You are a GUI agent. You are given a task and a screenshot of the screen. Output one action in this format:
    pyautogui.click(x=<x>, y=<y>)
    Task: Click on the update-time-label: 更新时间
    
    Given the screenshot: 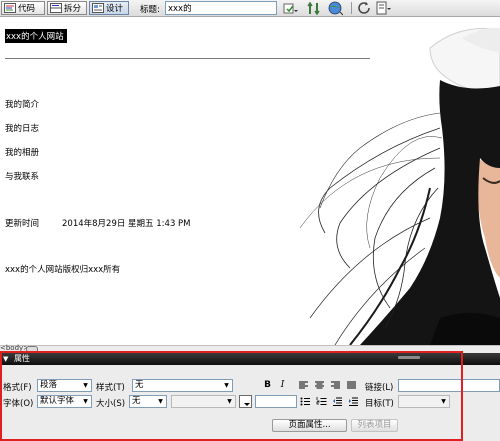 What is the action you would take?
    pyautogui.click(x=22, y=224)
    